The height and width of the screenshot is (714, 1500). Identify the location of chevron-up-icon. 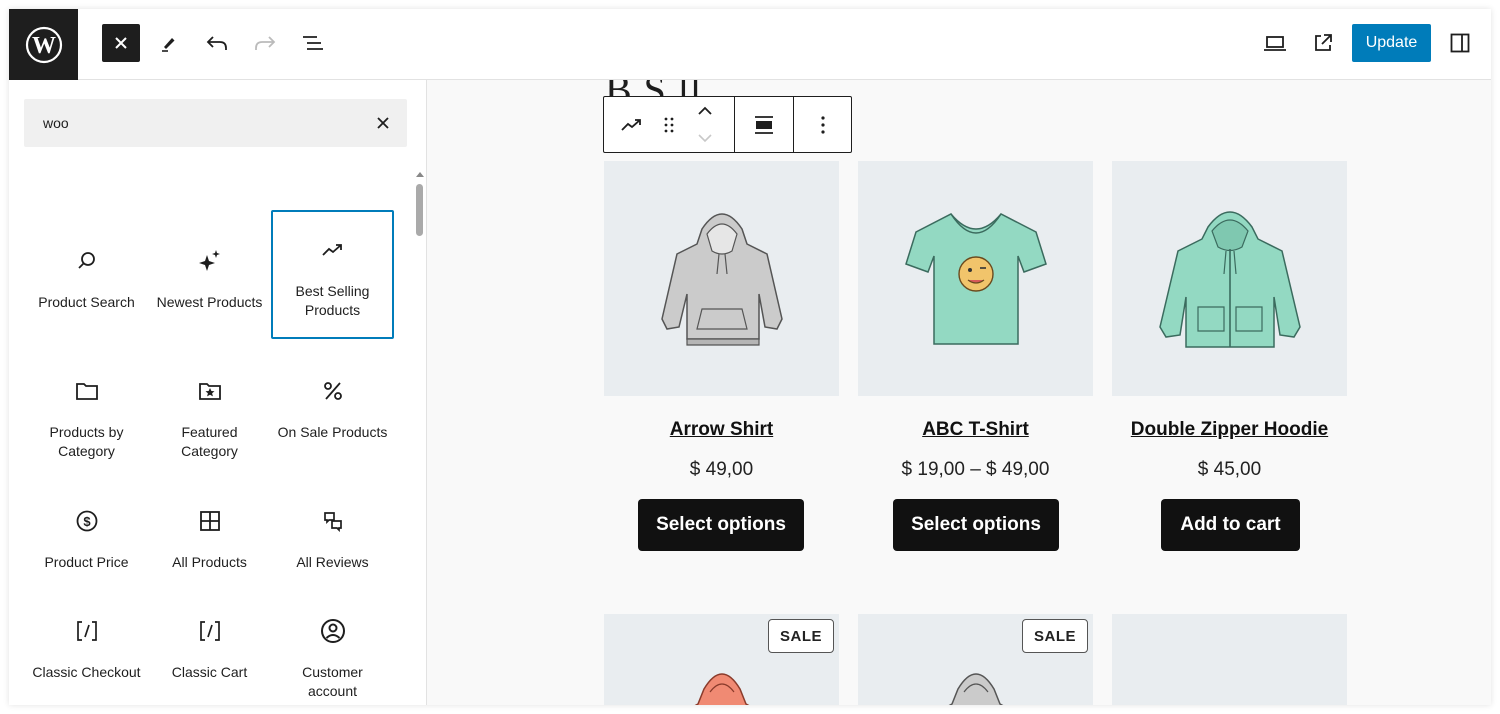
(705, 110).